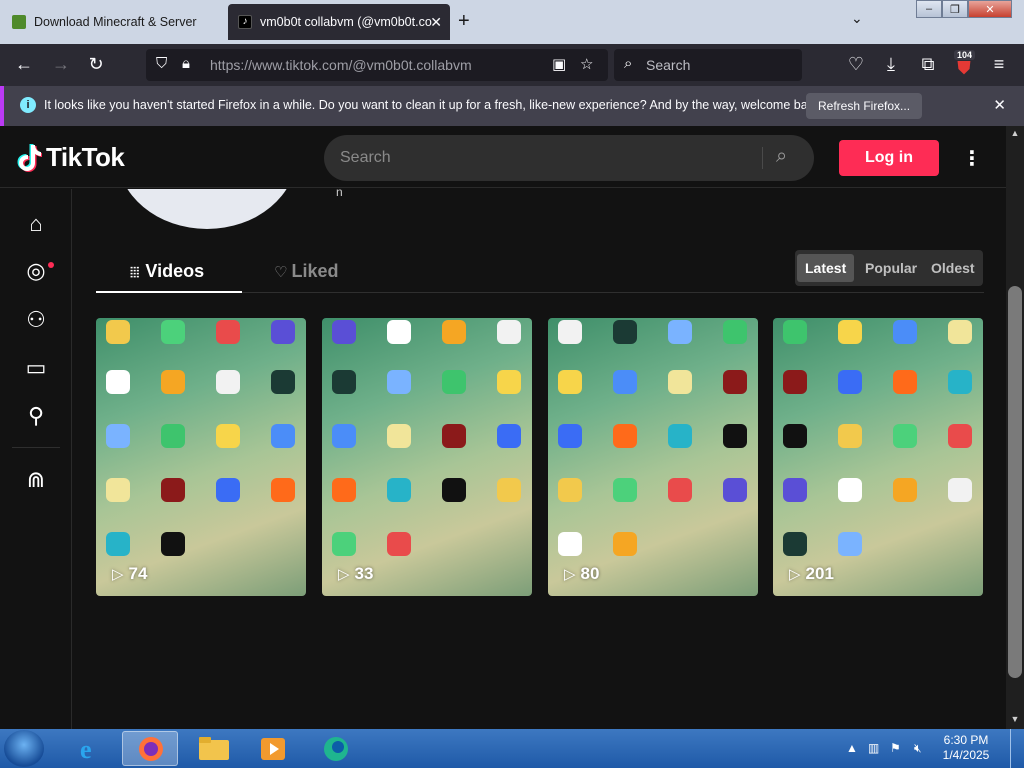  I want to click on video-card: ▷ 201, so click(878, 457).